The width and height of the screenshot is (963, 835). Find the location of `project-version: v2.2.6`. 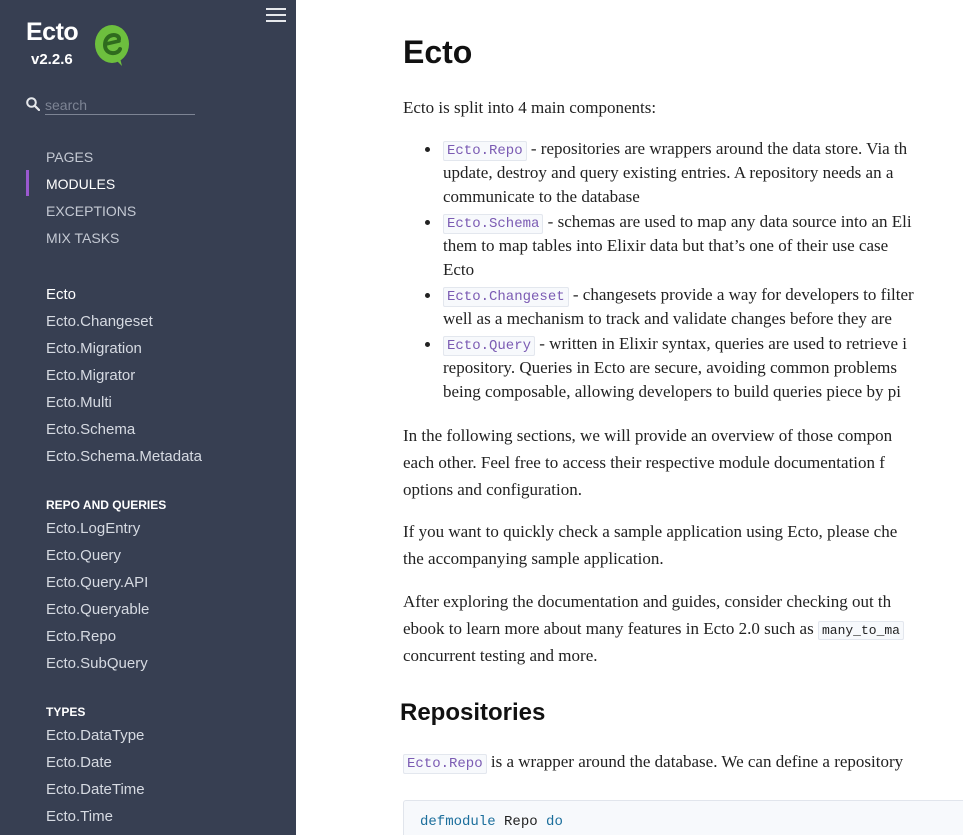

project-version: v2.2.6 is located at coordinates (52, 59).